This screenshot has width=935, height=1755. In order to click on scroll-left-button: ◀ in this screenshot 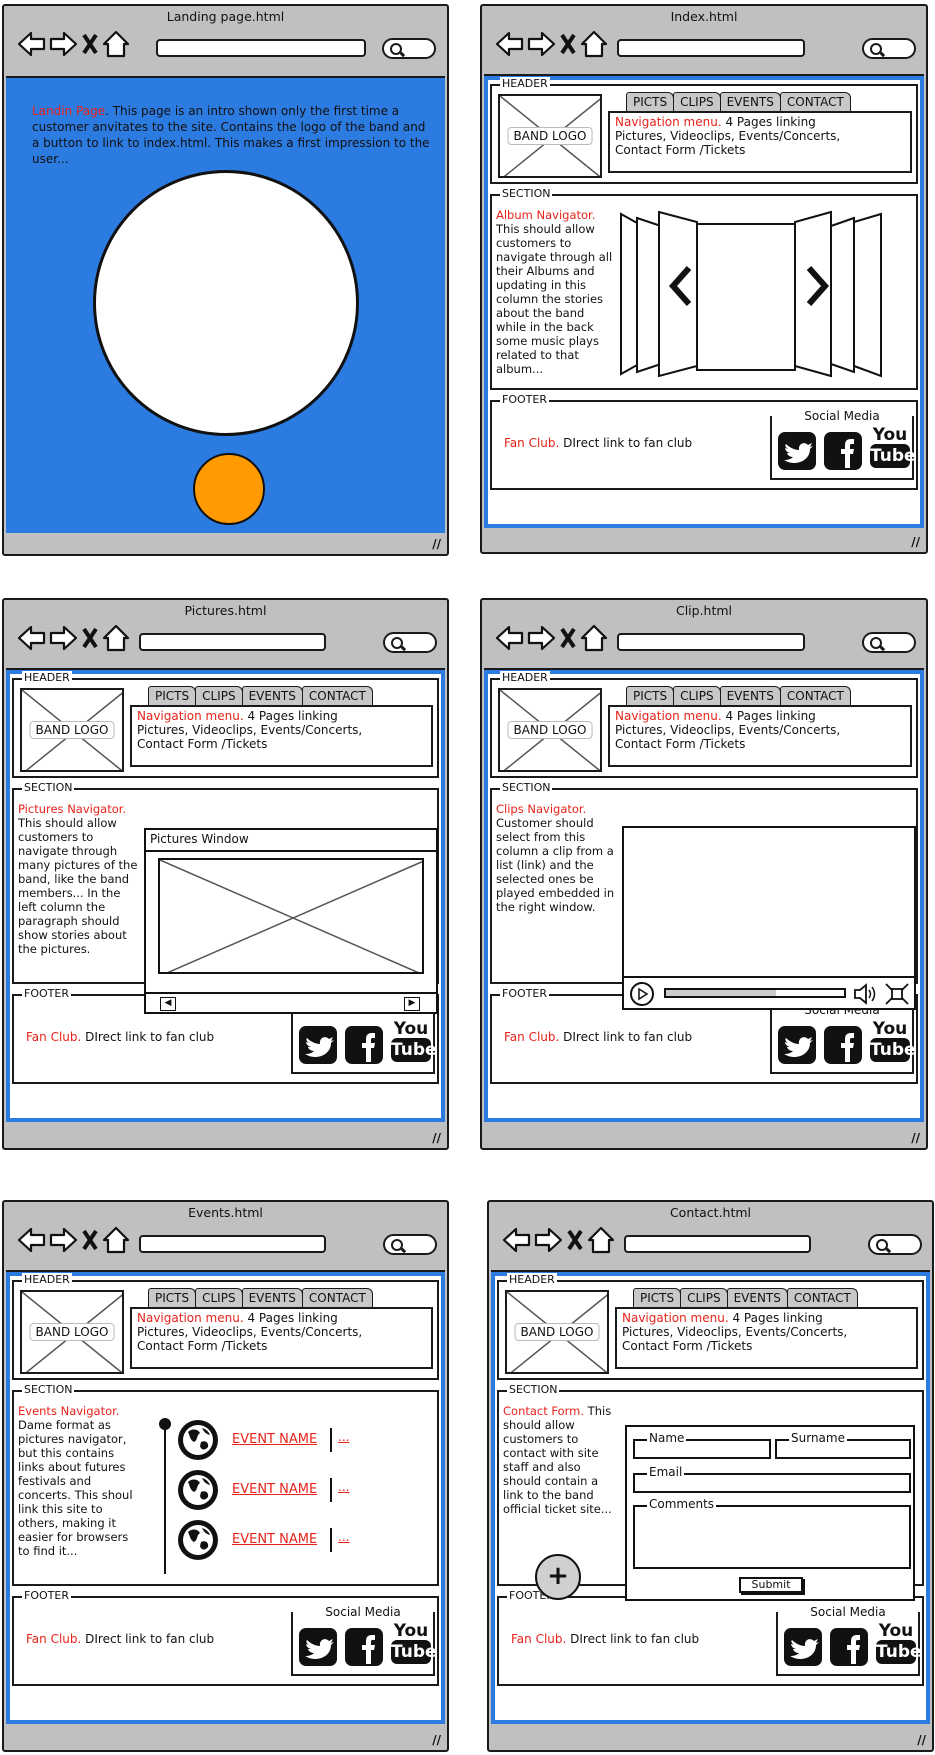, I will do `click(168, 1004)`.